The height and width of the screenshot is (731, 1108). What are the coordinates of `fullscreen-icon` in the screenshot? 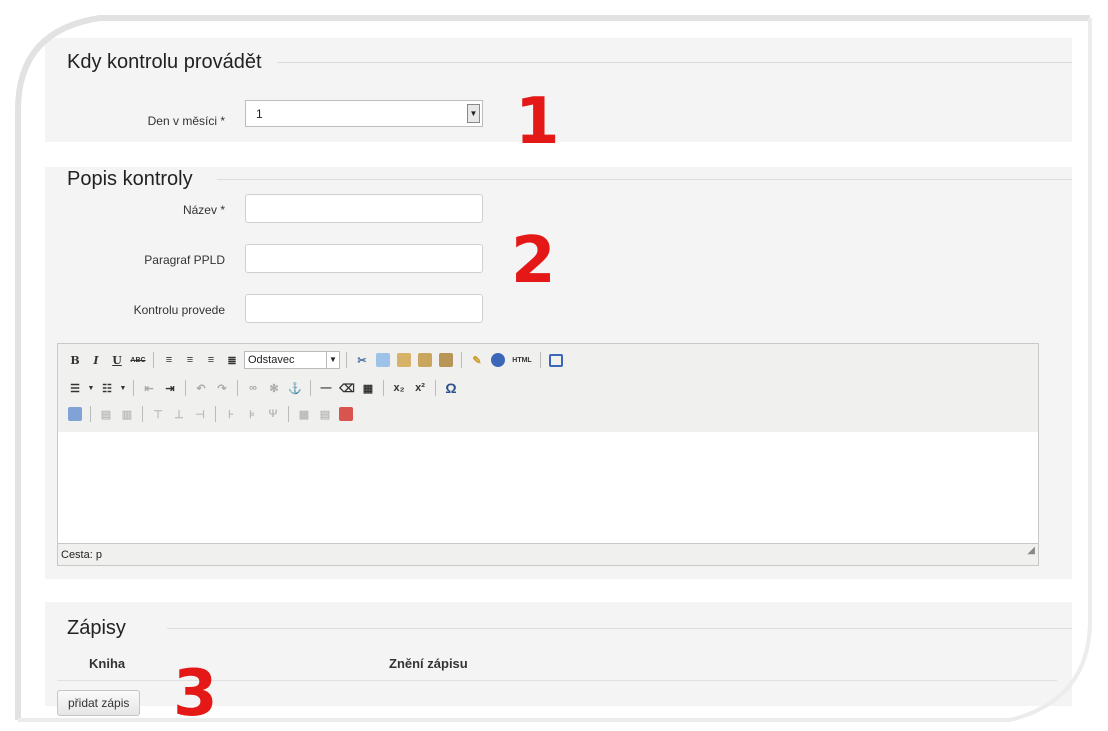 It's located at (556, 360).